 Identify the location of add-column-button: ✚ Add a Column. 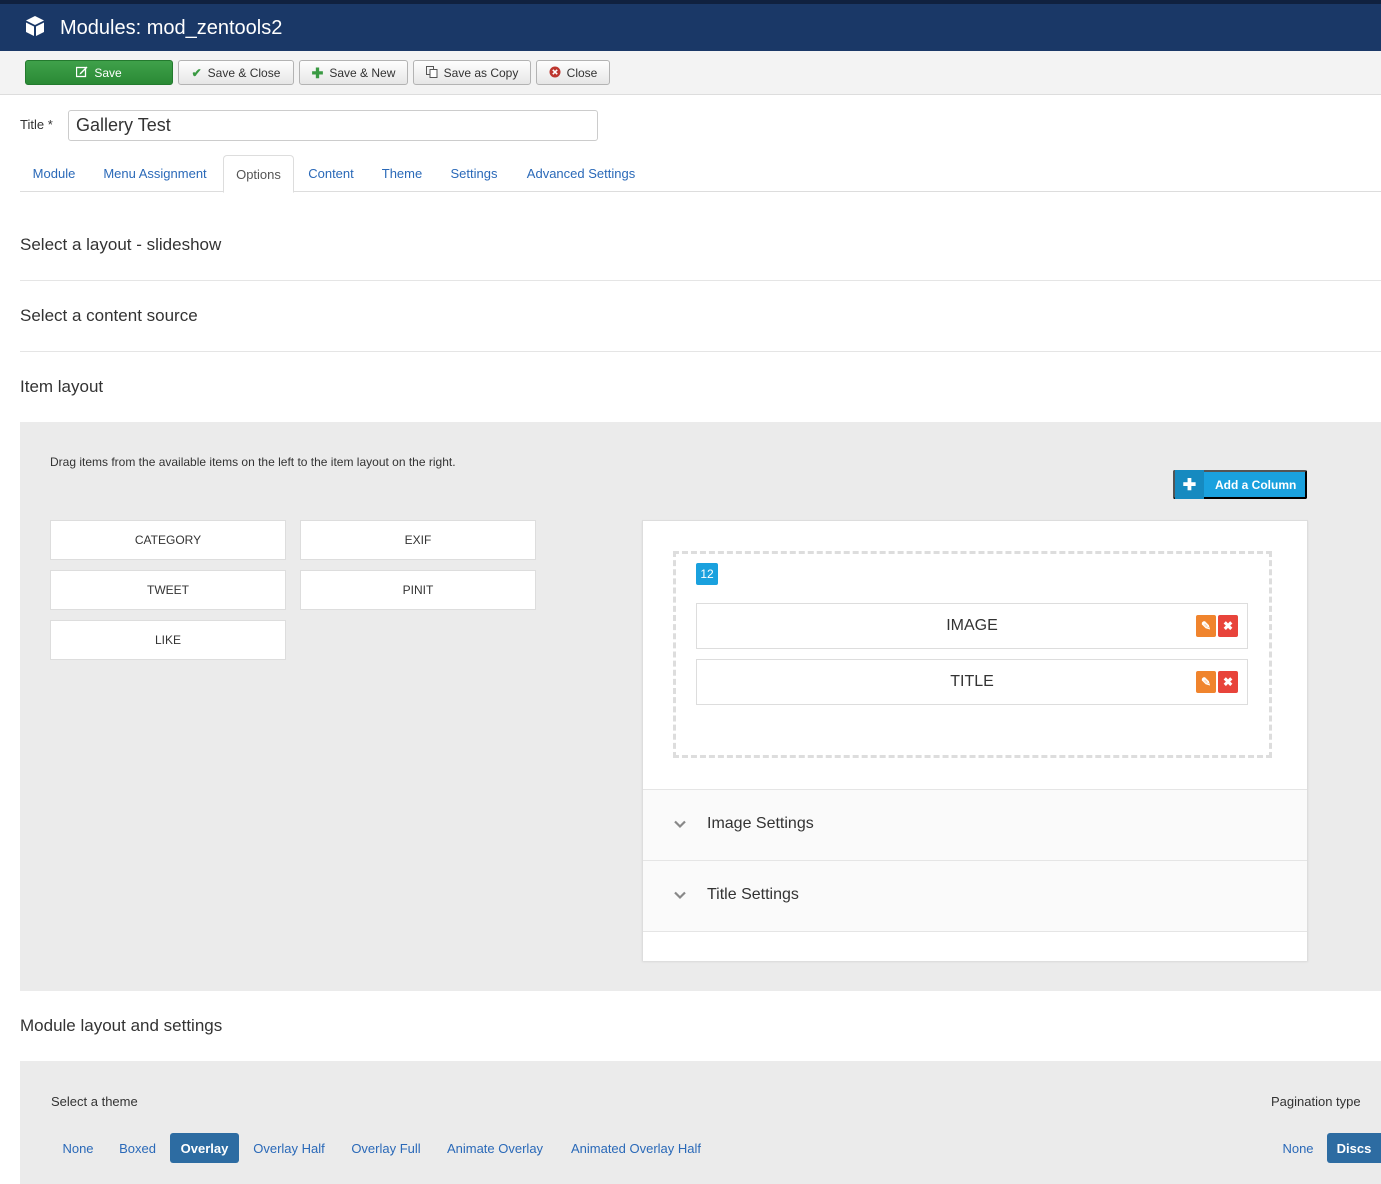
(1240, 484).